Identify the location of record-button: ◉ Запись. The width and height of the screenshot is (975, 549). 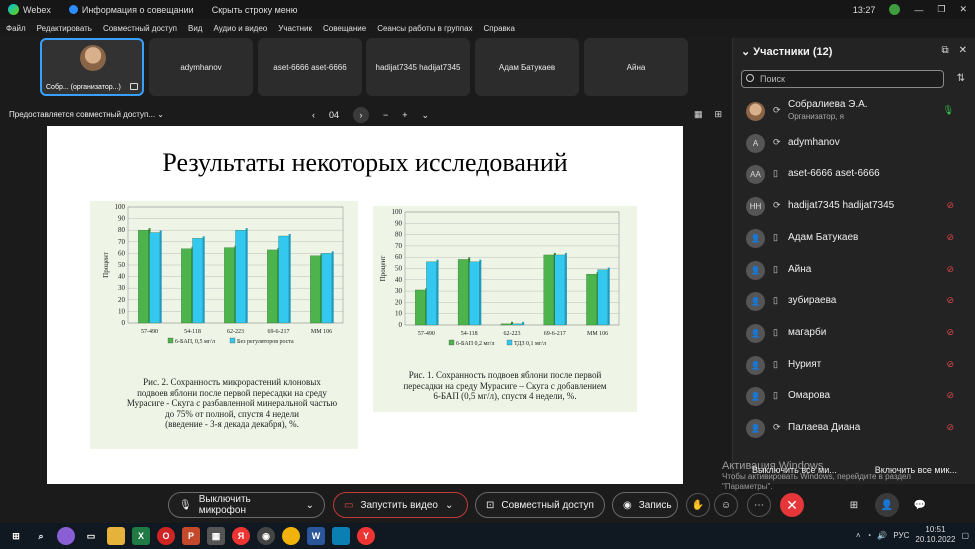
(645, 505).